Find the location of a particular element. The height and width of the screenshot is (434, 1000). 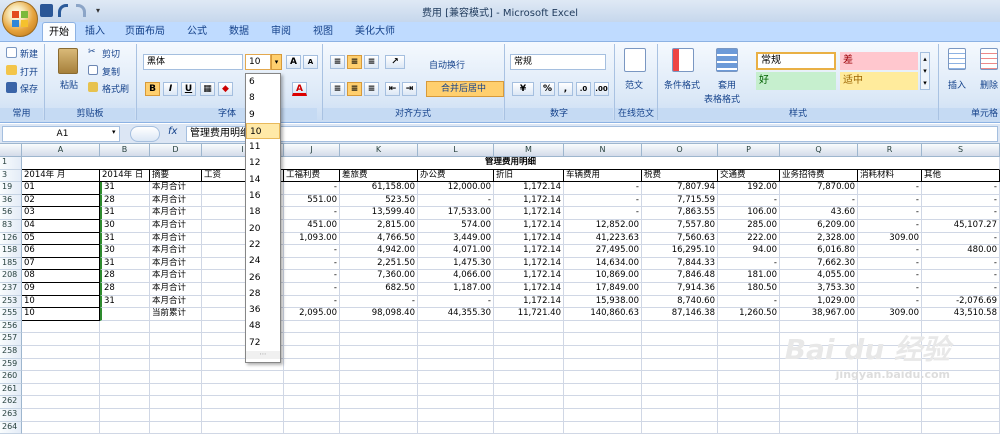

table-cell: 7,870.00 is located at coordinates (819, 188).